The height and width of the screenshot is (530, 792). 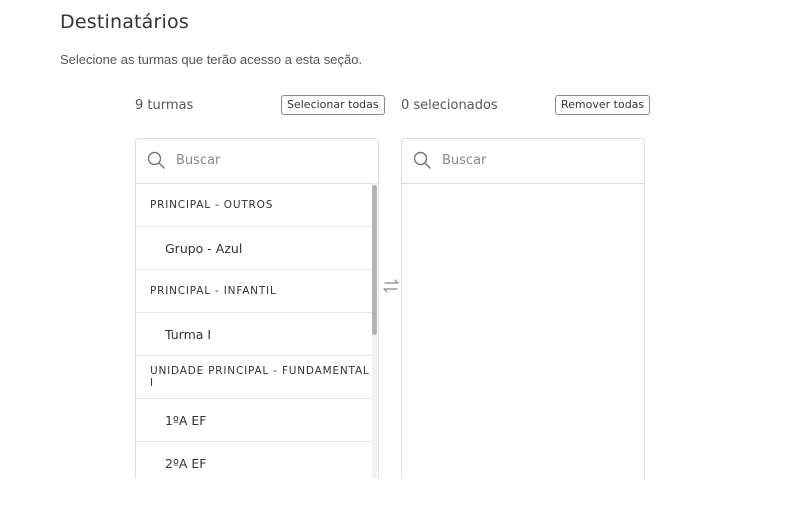 What do you see at coordinates (271, 160) in the screenshot?
I see `available-search-input` at bounding box center [271, 160].